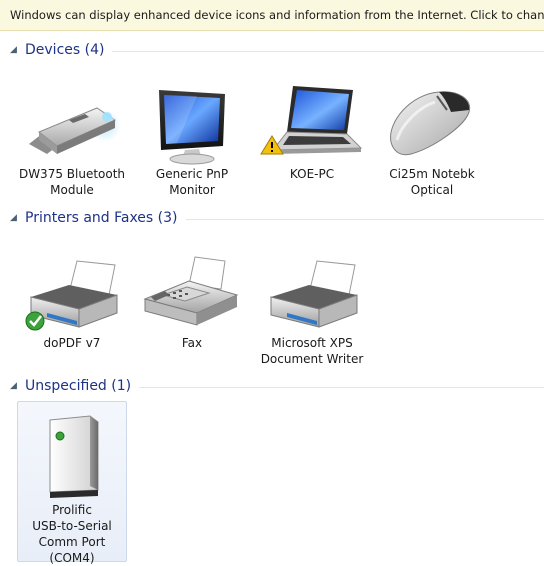  I want to click on device-label: KOE-PC, so click(312, 174).